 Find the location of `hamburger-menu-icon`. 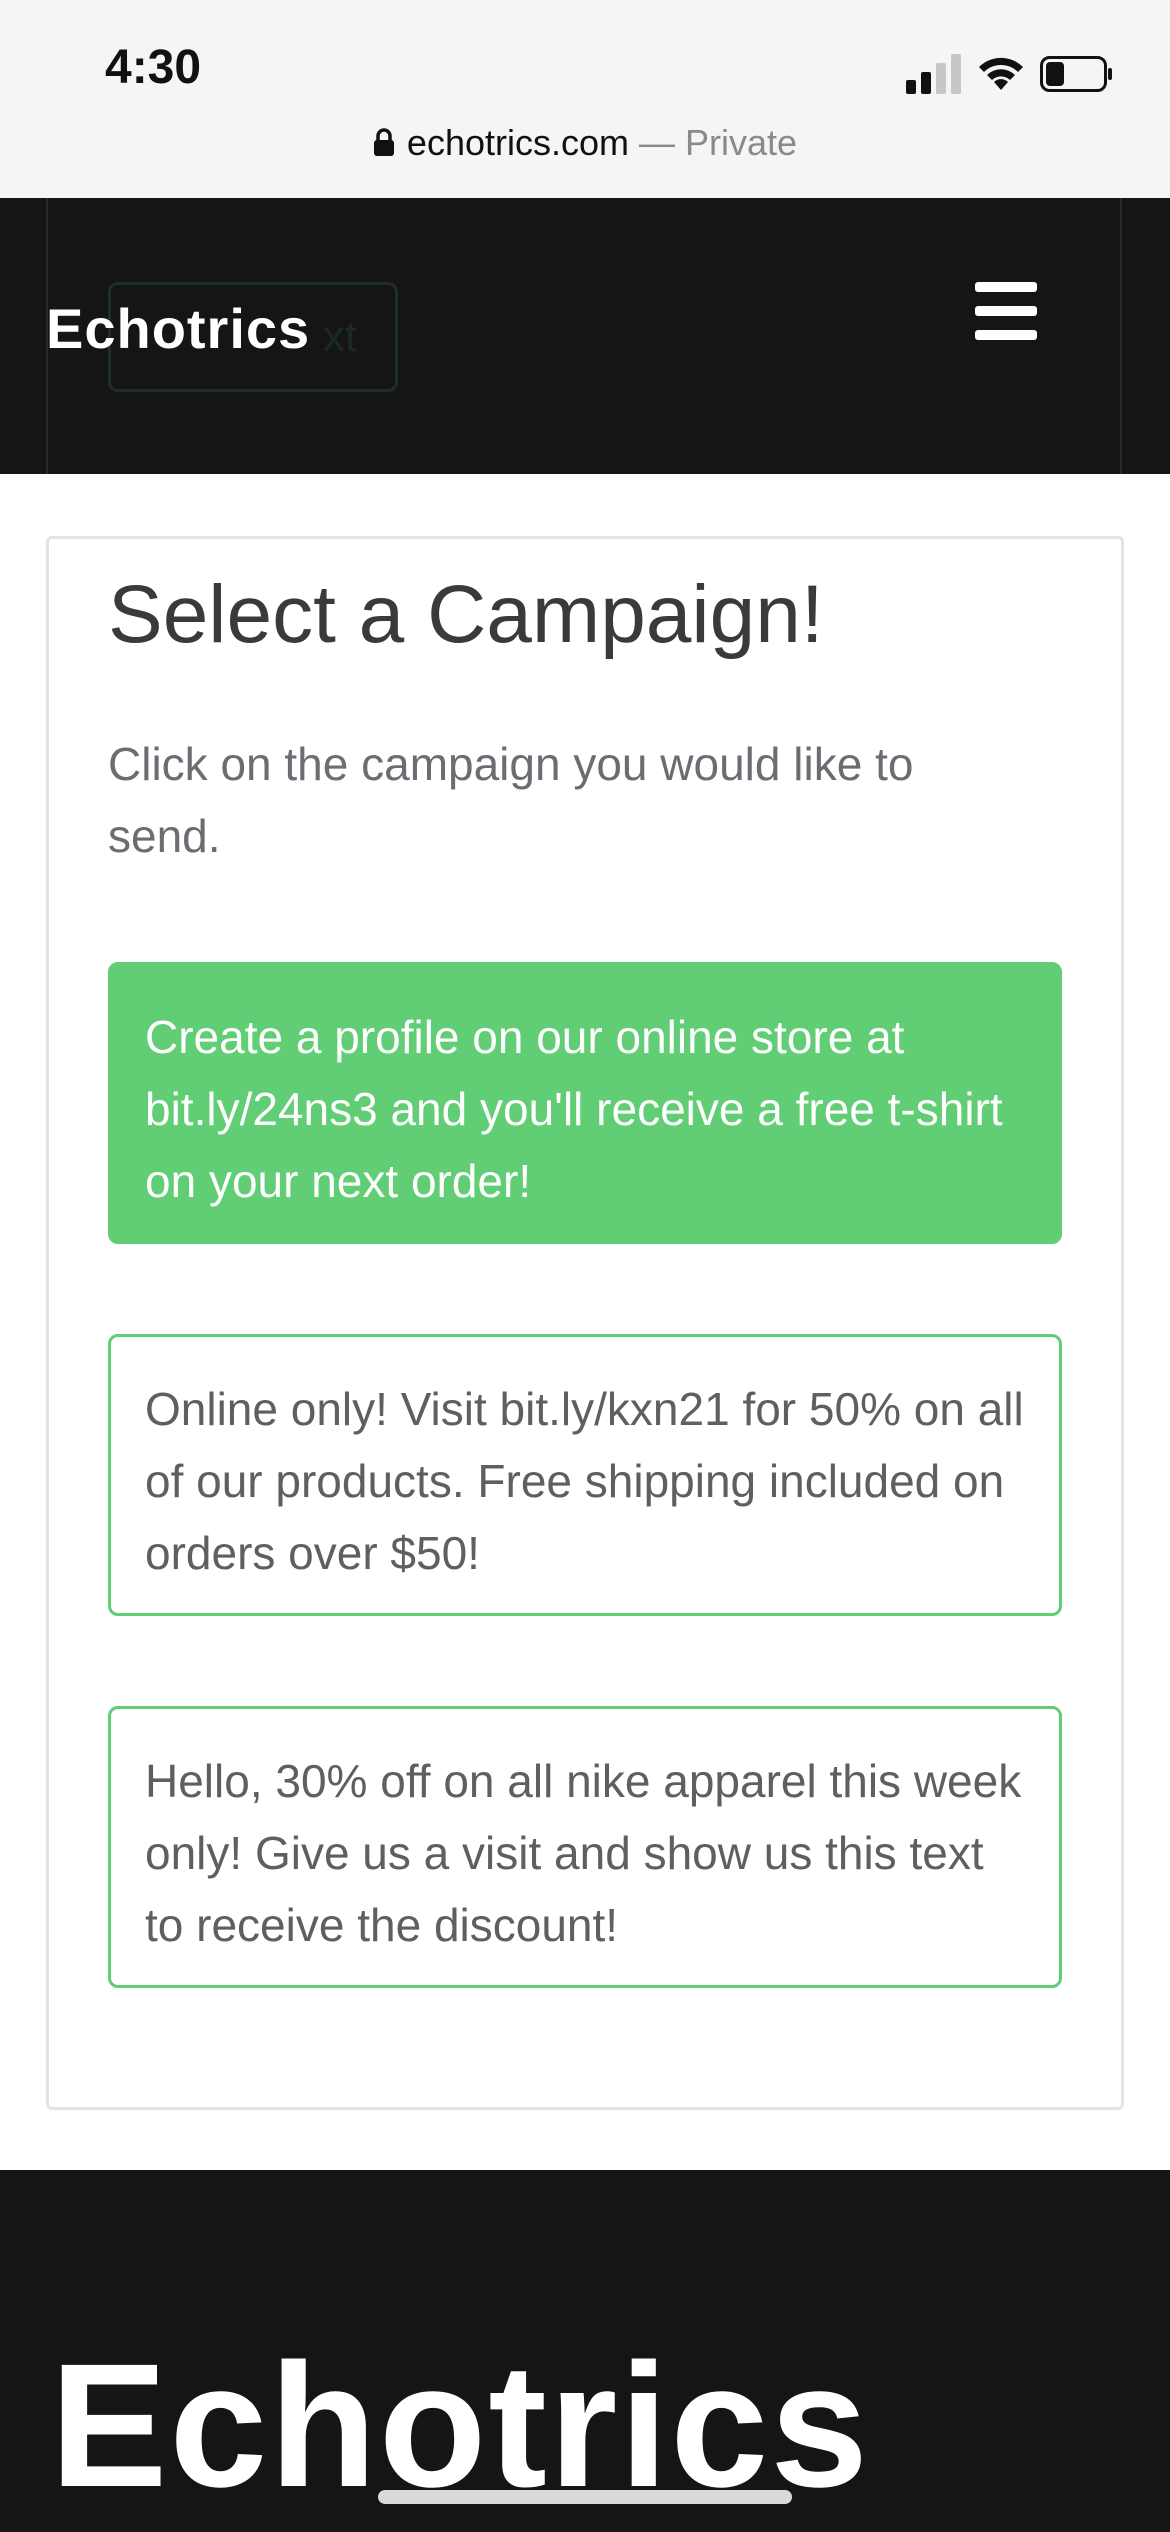

hamburger-menu-icon is located at coordinates (1008, 311).